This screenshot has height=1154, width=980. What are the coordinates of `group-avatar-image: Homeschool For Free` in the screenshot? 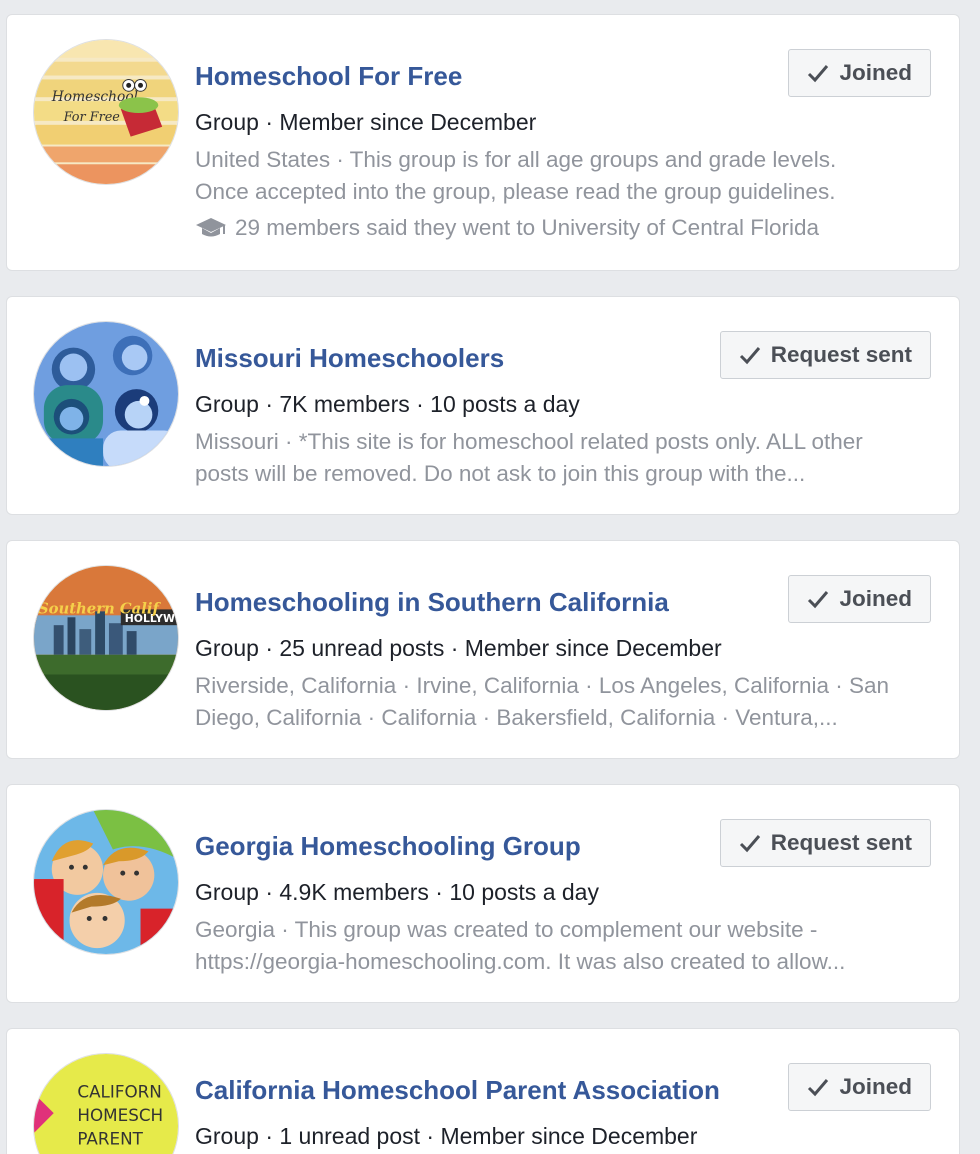 It's located at (106, 112).